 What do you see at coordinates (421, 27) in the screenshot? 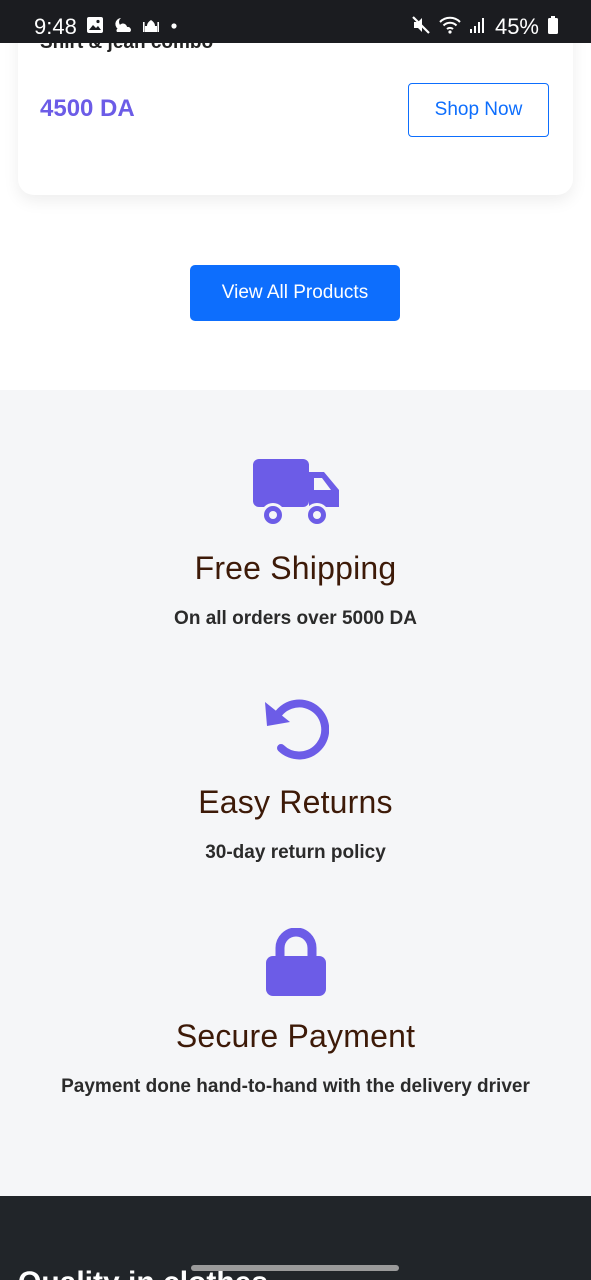
I see `mute-icon` at bounding box center [421, 27].